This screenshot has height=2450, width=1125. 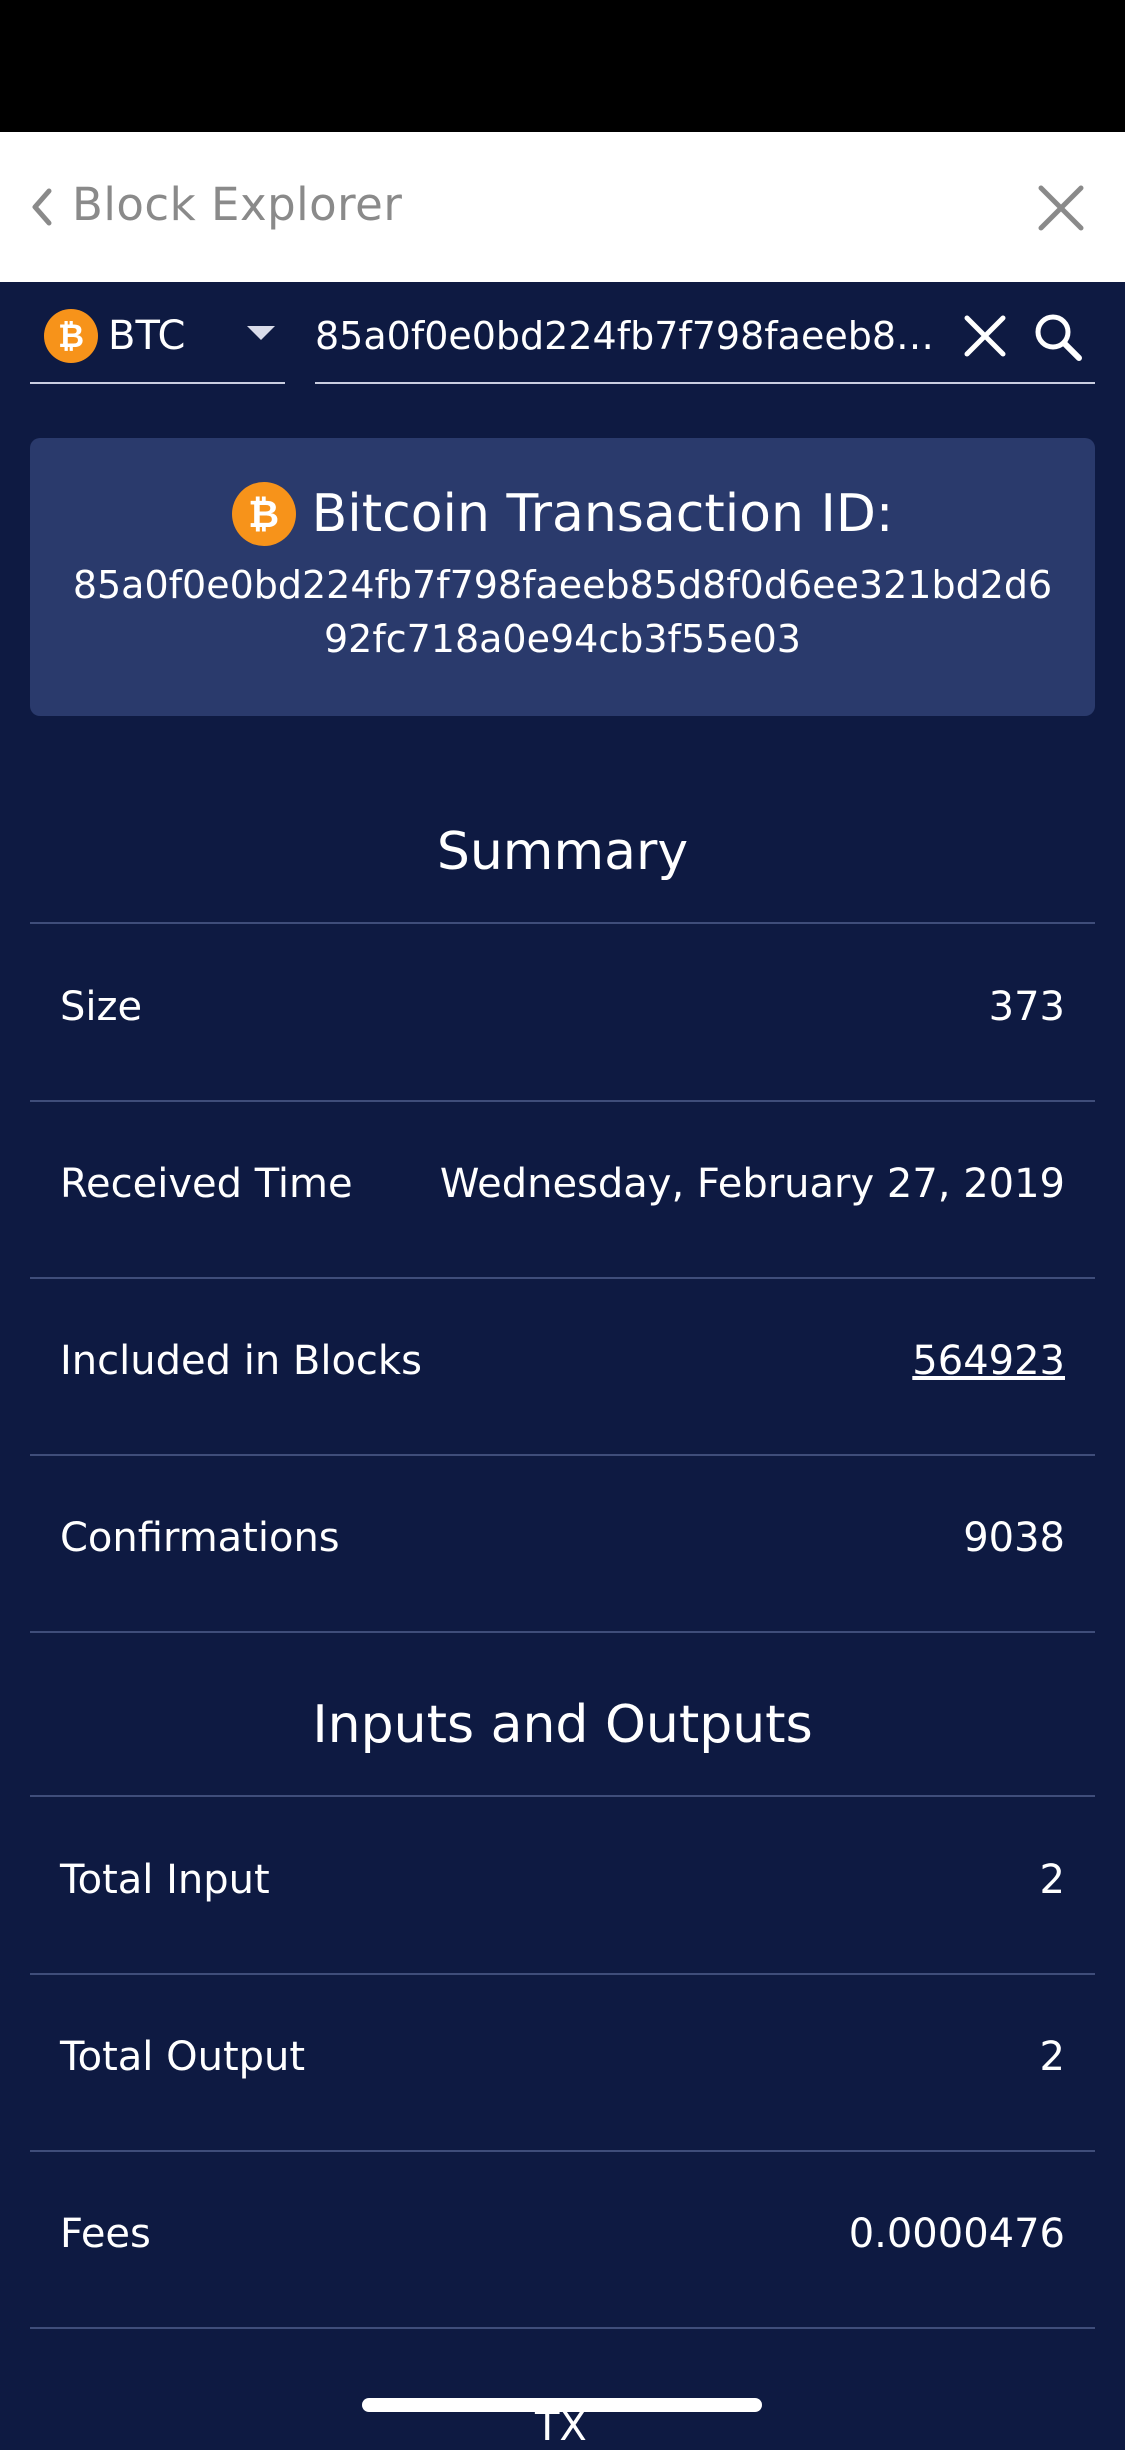 What do you see at coordinates (602, 514) in the screenshot?
I see `transaction-id-title: Bitcoin Transaction ID:` at bounding box center [602, 514].